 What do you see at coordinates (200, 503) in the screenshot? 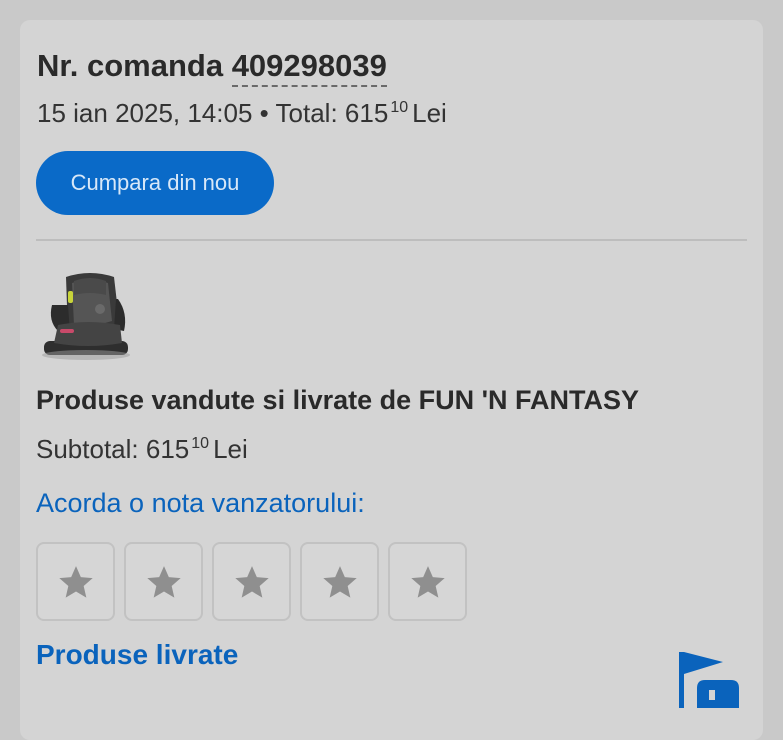
I see `rate-seller-label: Acorda o nota vanzatorului:` at bounding box center [200, 503].